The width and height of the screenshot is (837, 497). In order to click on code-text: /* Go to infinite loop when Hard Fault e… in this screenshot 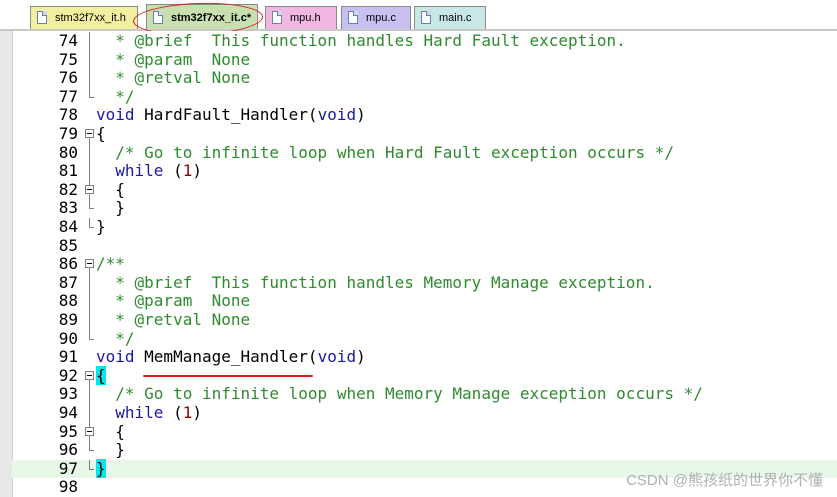, I will do `click(385, 153)`.